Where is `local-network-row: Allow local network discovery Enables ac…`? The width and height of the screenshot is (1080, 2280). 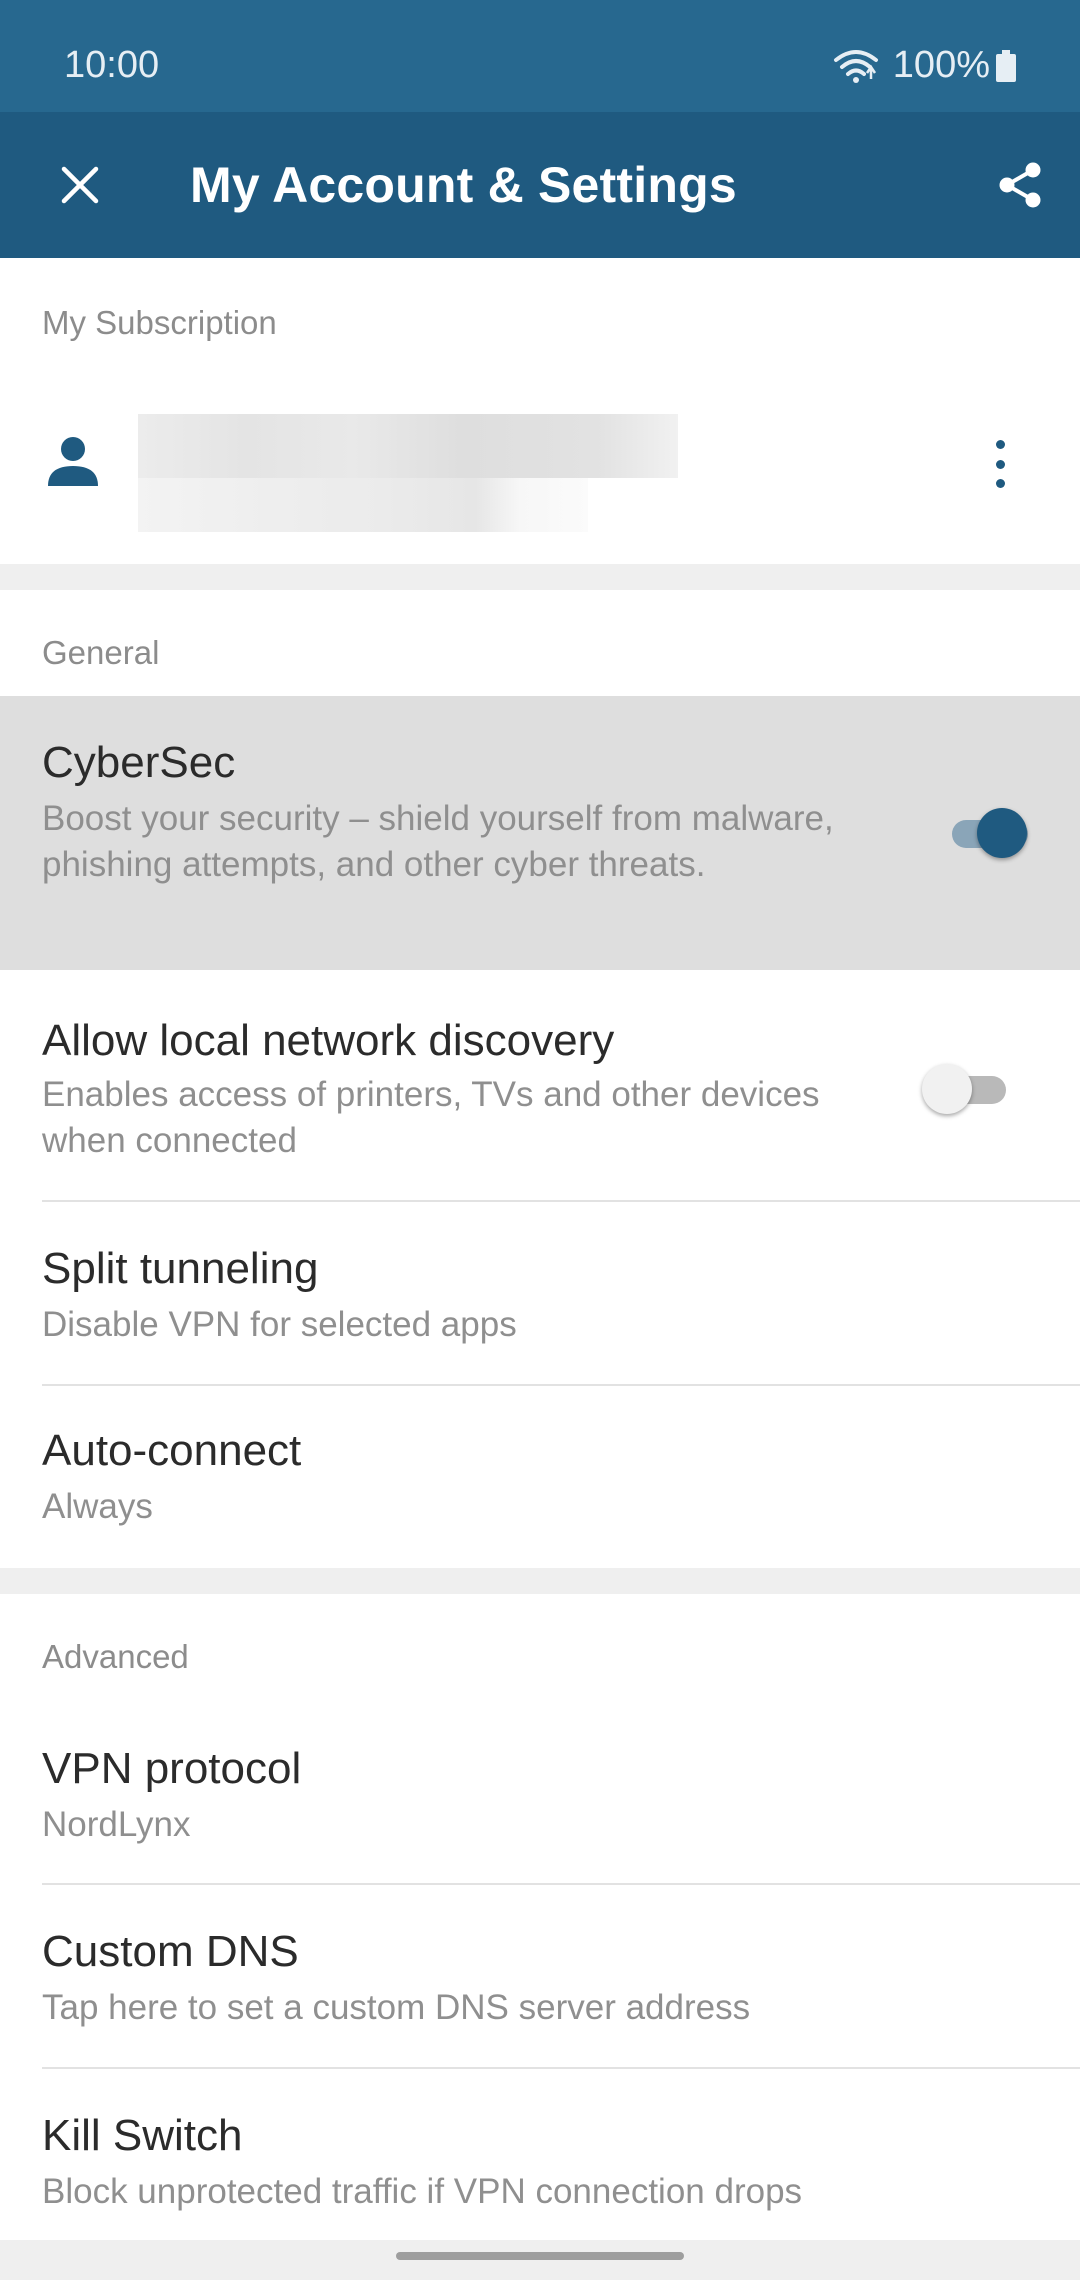
local-network-row: Allow local network discovery Enables ac… is located at coordinates (540, 1086).